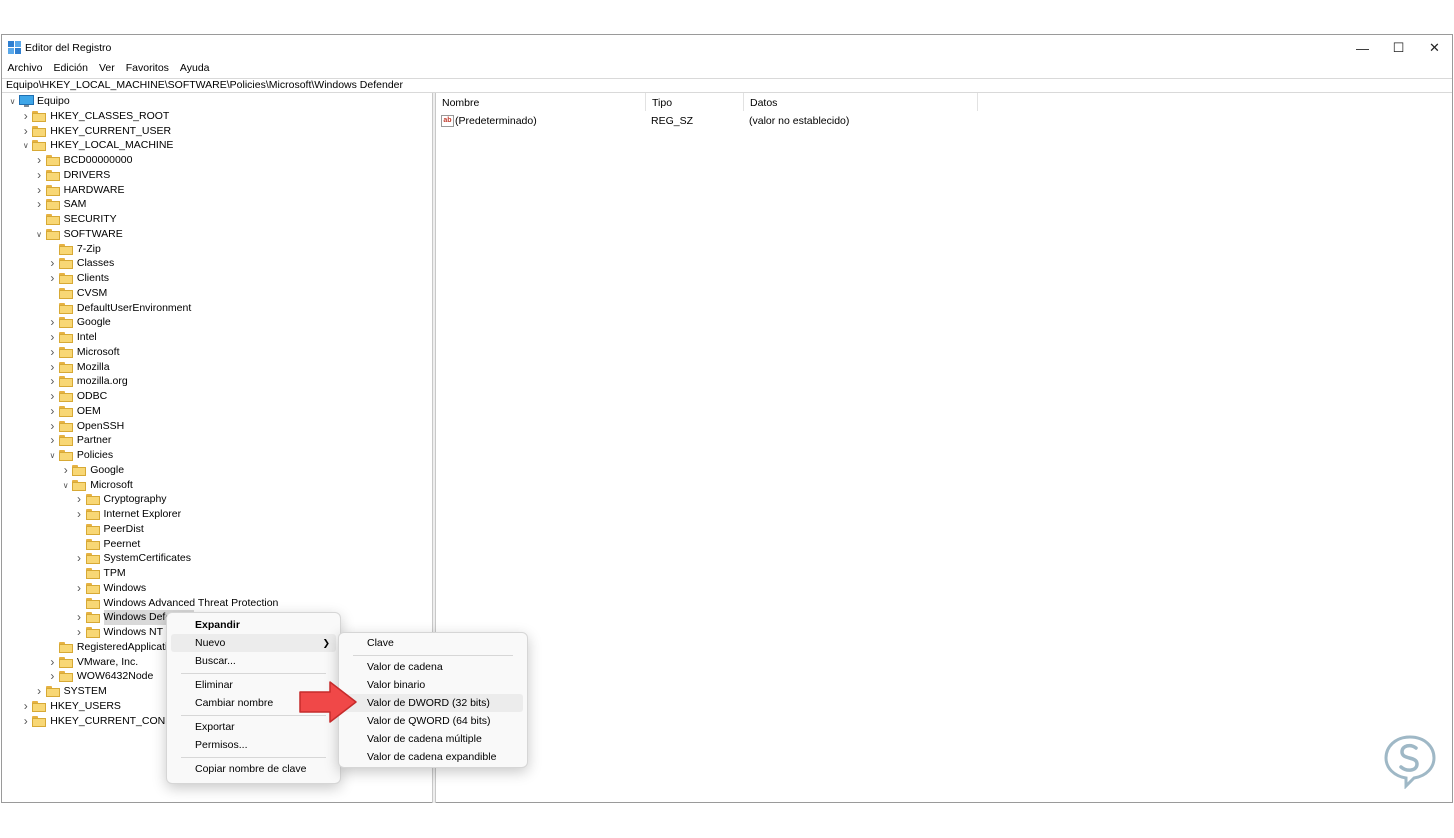 This screenshot has width=1454, height=838. Describe the element at coordinates (217, 381) in the screenshot. I see `tree-node: › mozilla.org` at that location.